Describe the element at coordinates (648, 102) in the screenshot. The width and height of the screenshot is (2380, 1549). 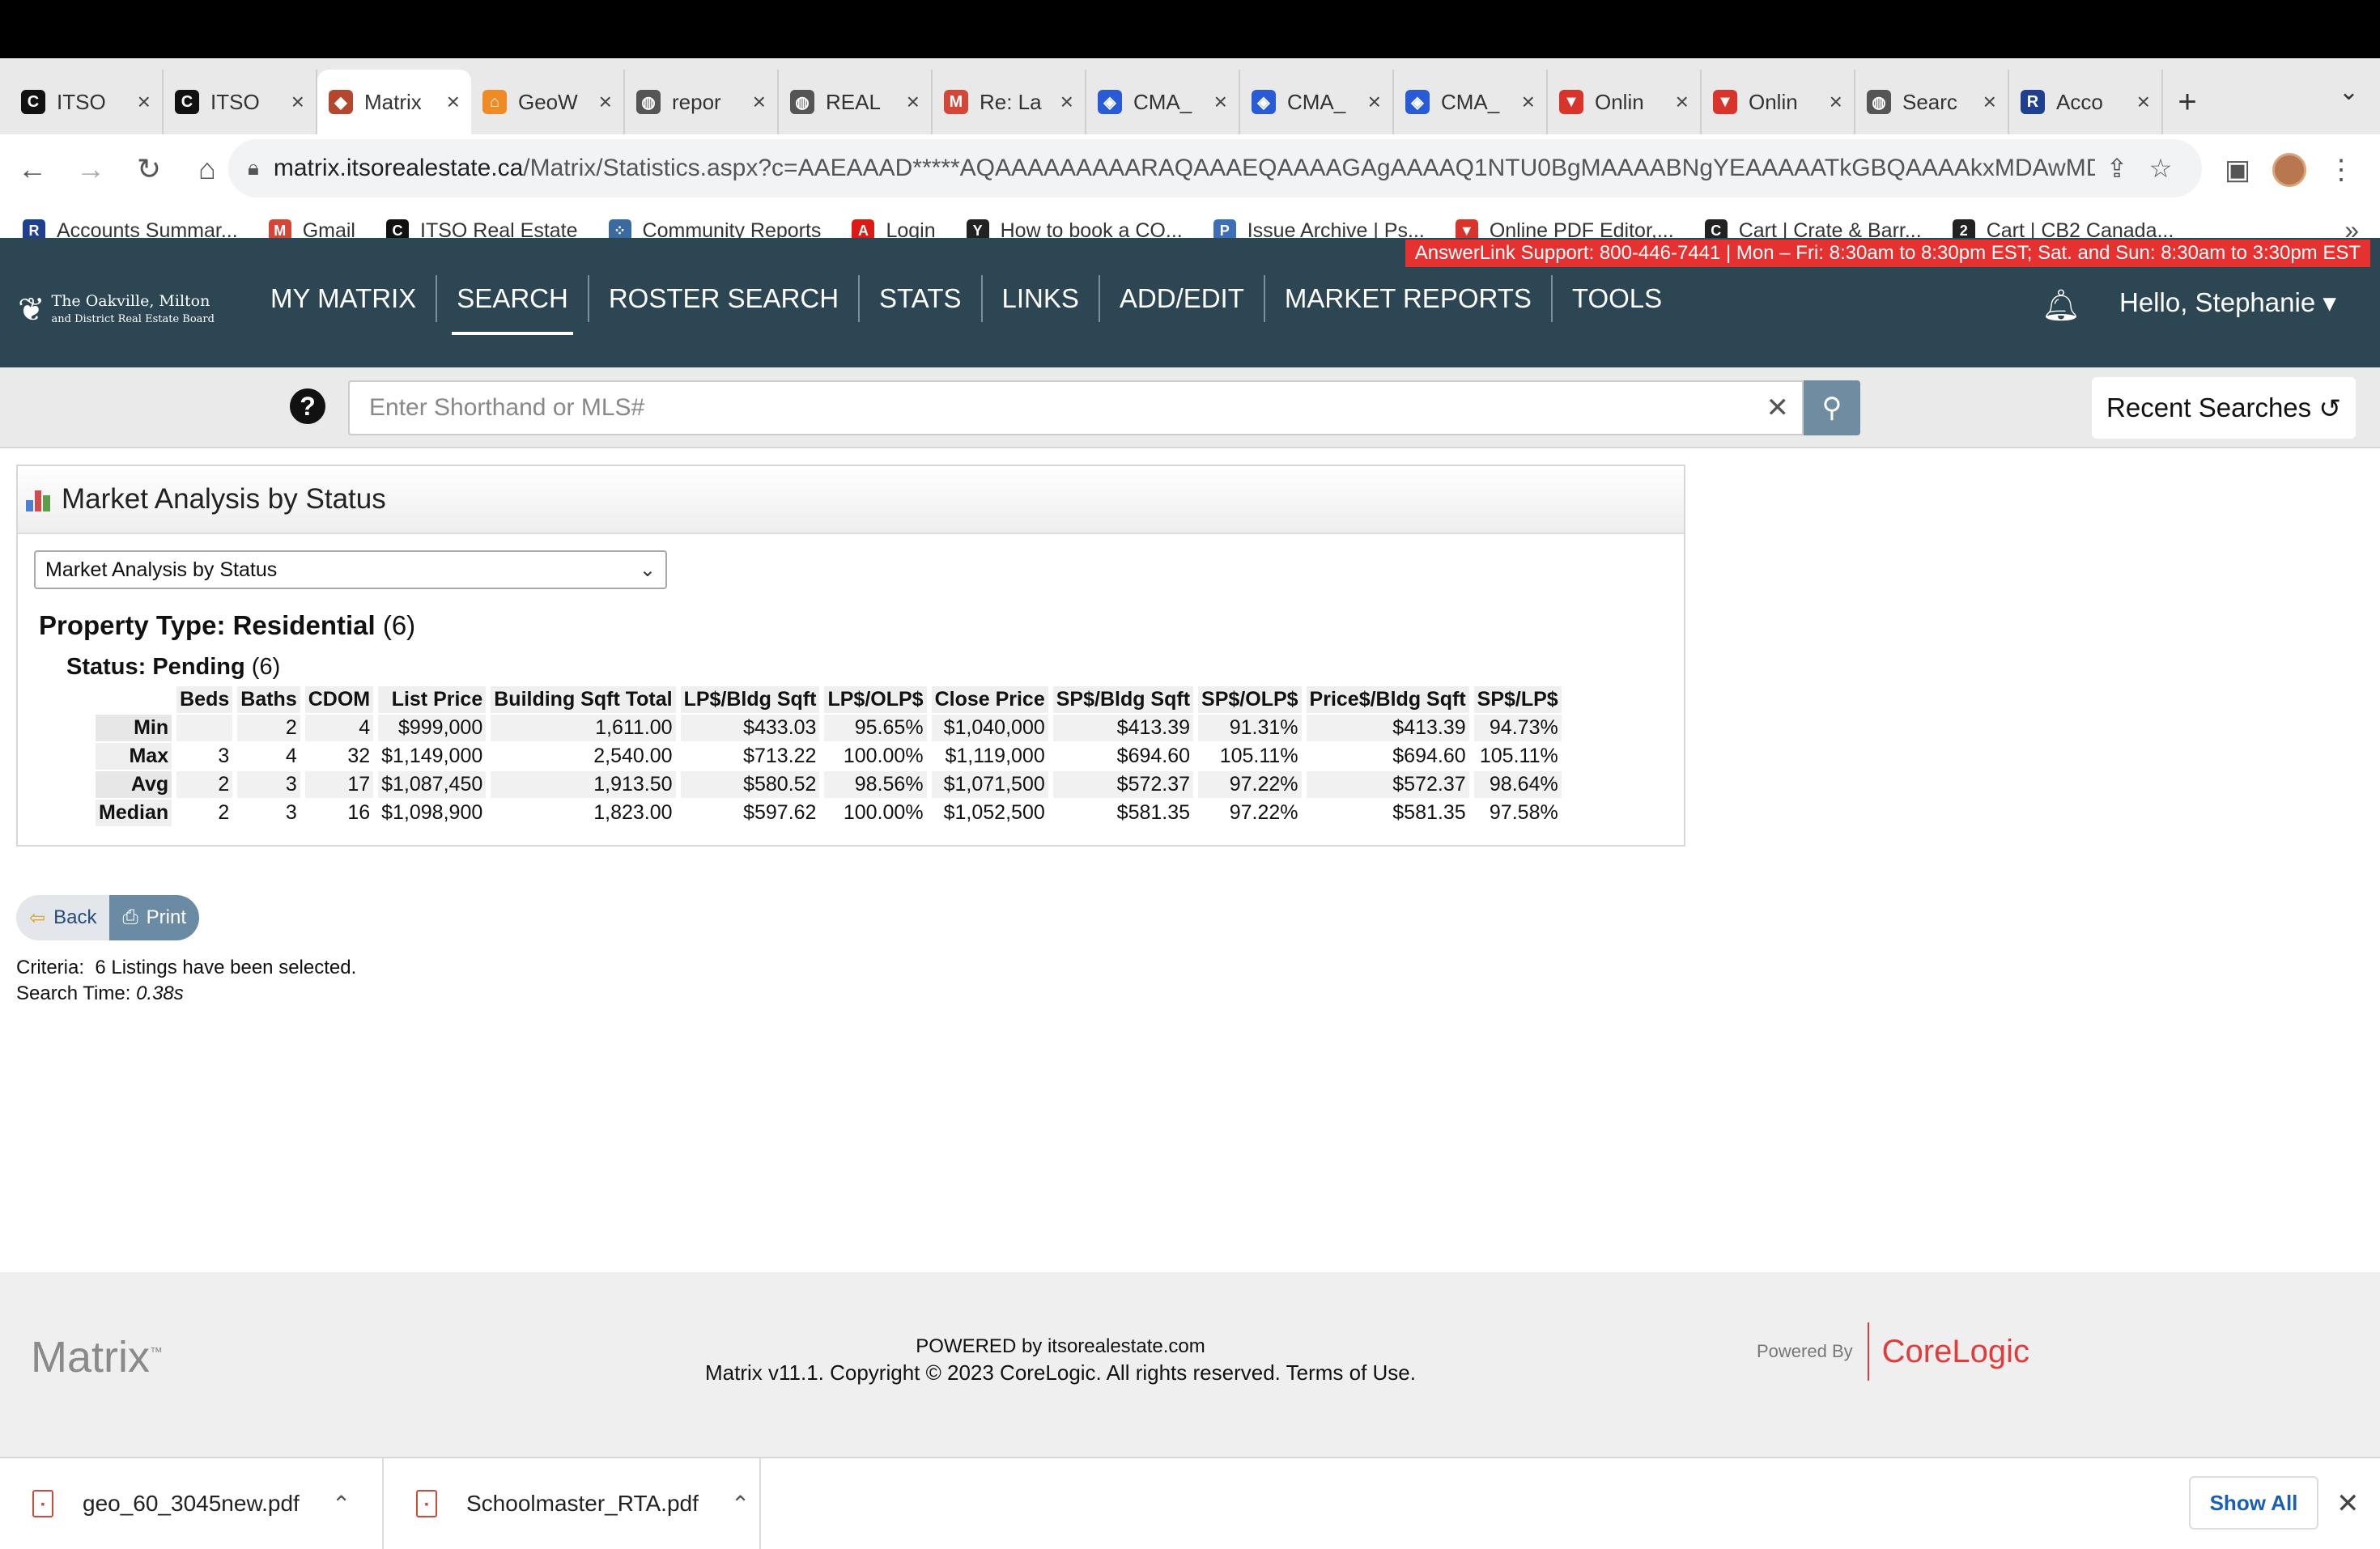
I see `globe-icon: ◍` at that location.